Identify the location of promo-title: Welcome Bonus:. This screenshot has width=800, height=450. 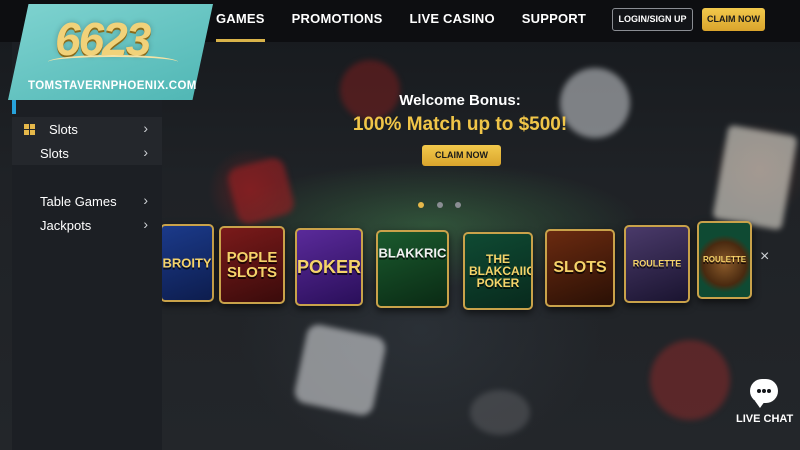
(460, 100).